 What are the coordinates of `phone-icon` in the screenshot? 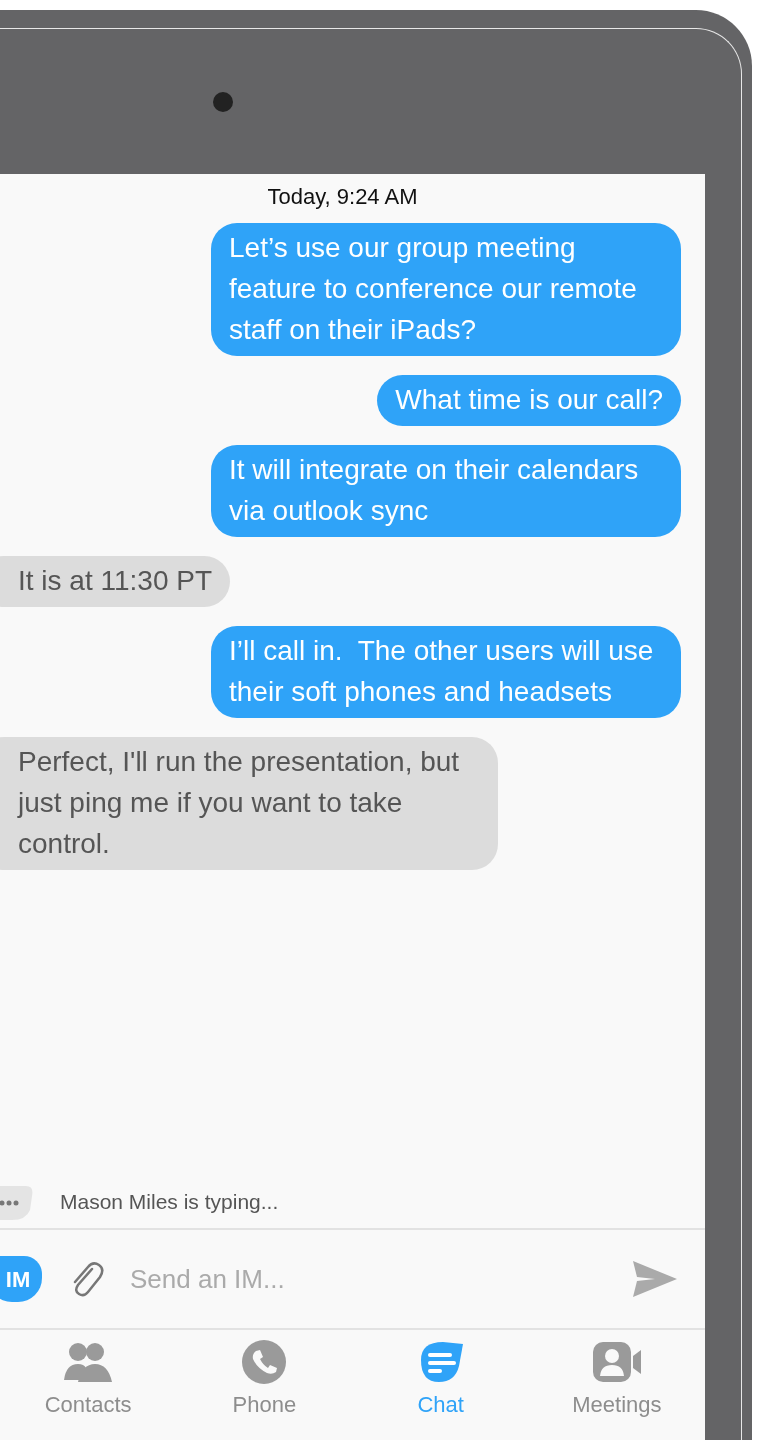 It's located at (264, 1362).